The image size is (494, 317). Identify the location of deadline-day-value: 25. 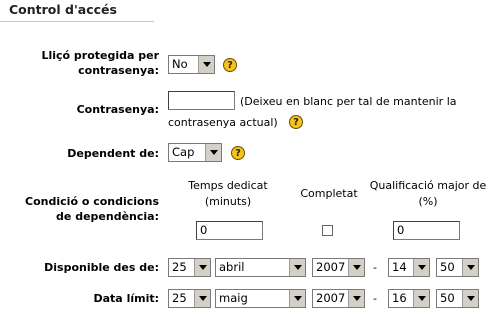
(179, 298).